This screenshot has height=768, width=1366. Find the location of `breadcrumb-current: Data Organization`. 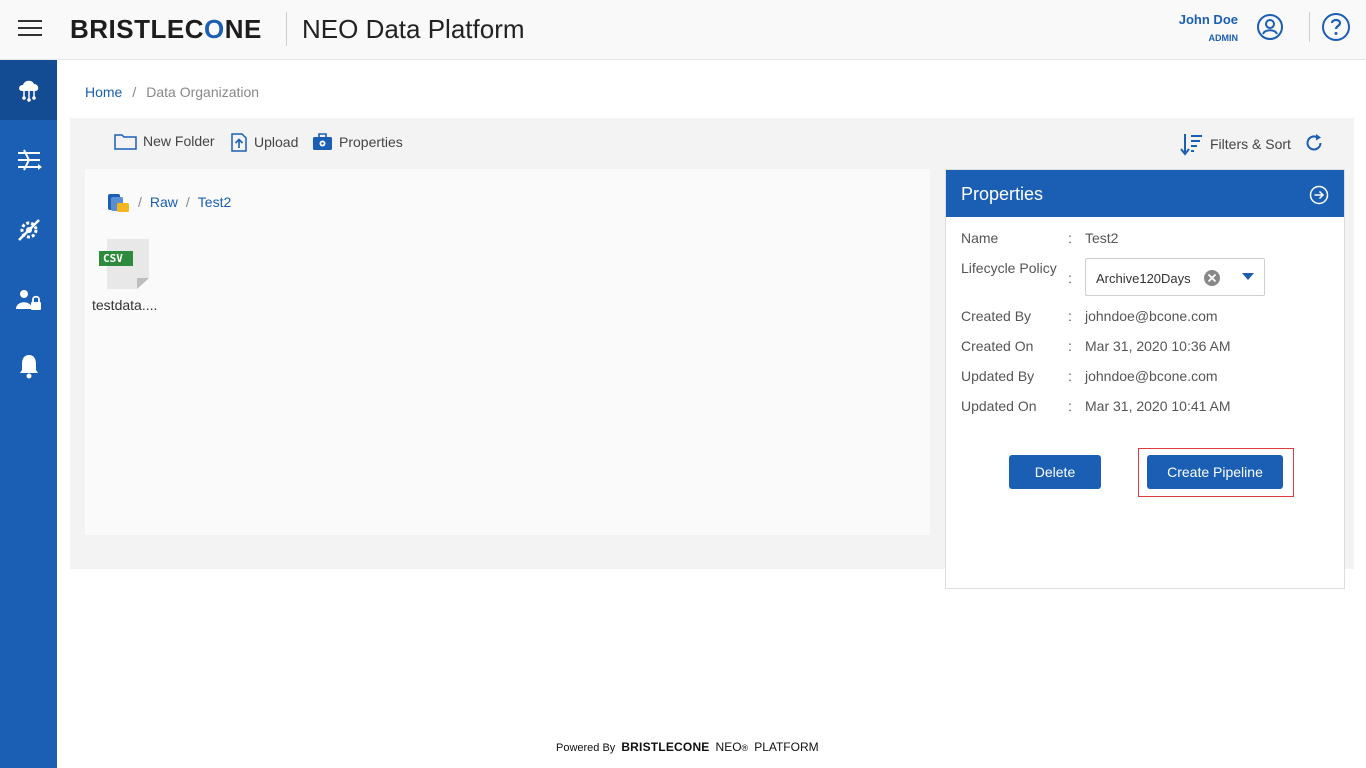

breadcrumb-current: Data Organization is located at coordinates (203, 92).